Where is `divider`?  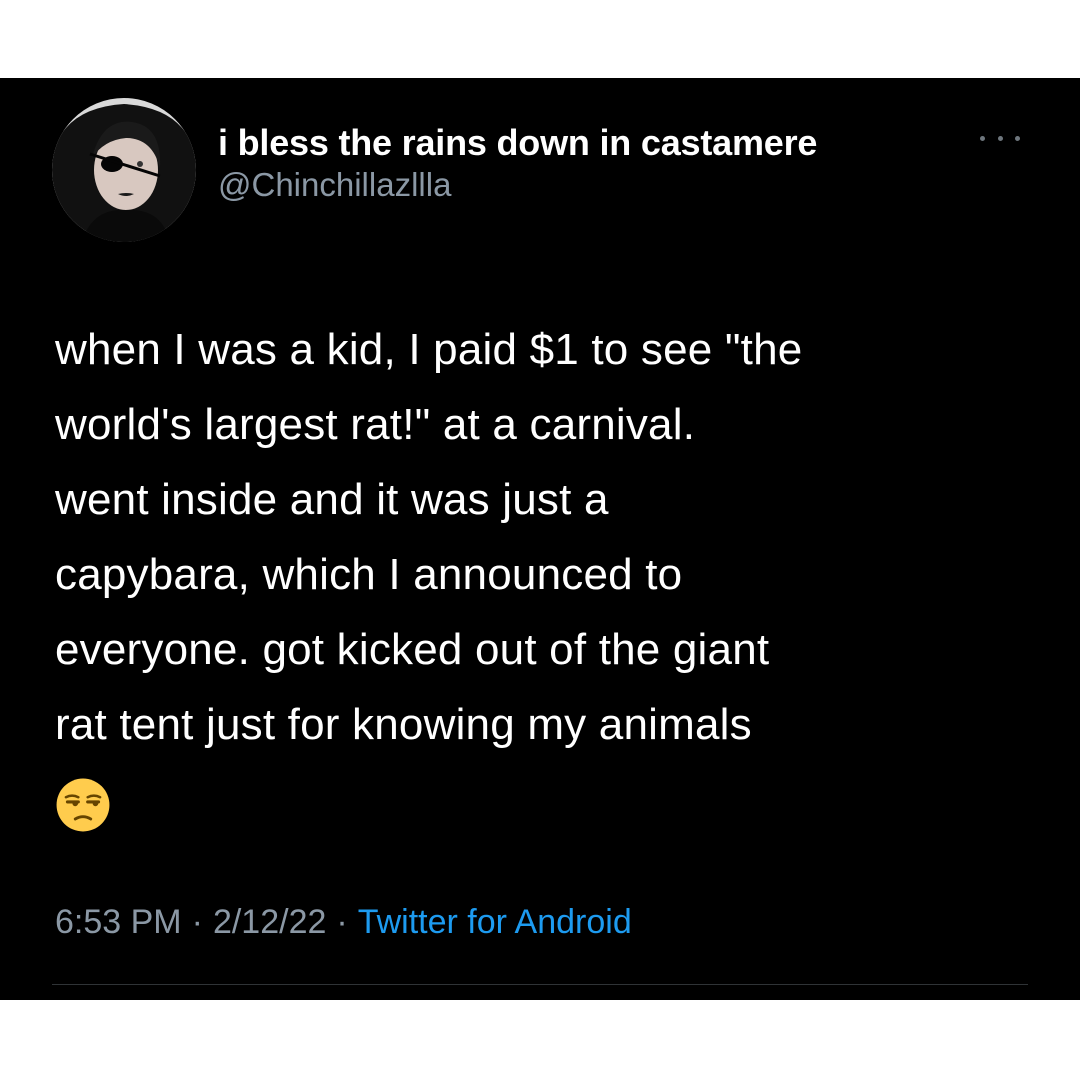 divider is located at coordinates (540, 984).